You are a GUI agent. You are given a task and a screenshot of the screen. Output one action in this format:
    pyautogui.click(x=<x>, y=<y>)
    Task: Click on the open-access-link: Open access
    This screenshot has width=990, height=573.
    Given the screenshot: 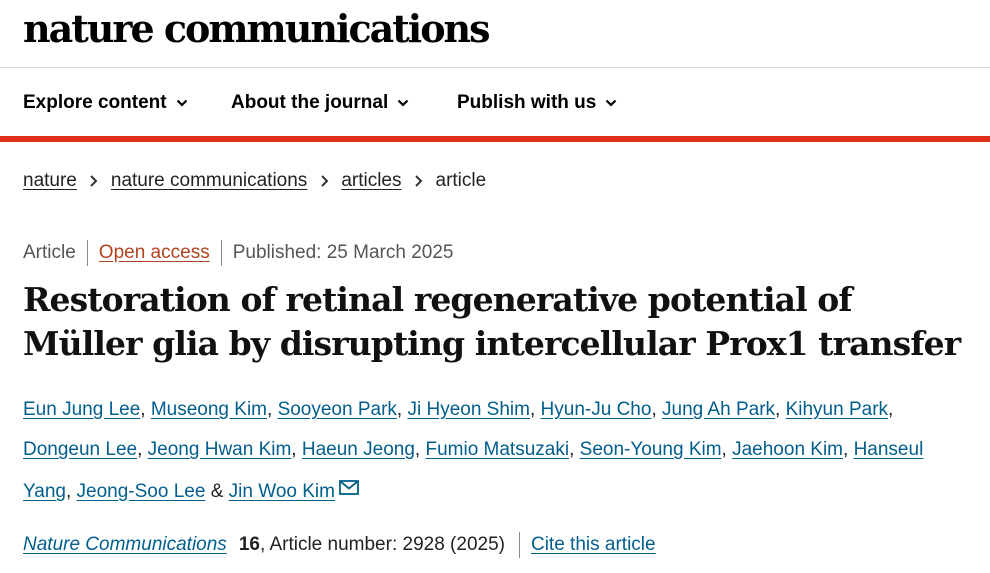 What is the action you would take?
    pyautogui.click(x=154, y=253)
    